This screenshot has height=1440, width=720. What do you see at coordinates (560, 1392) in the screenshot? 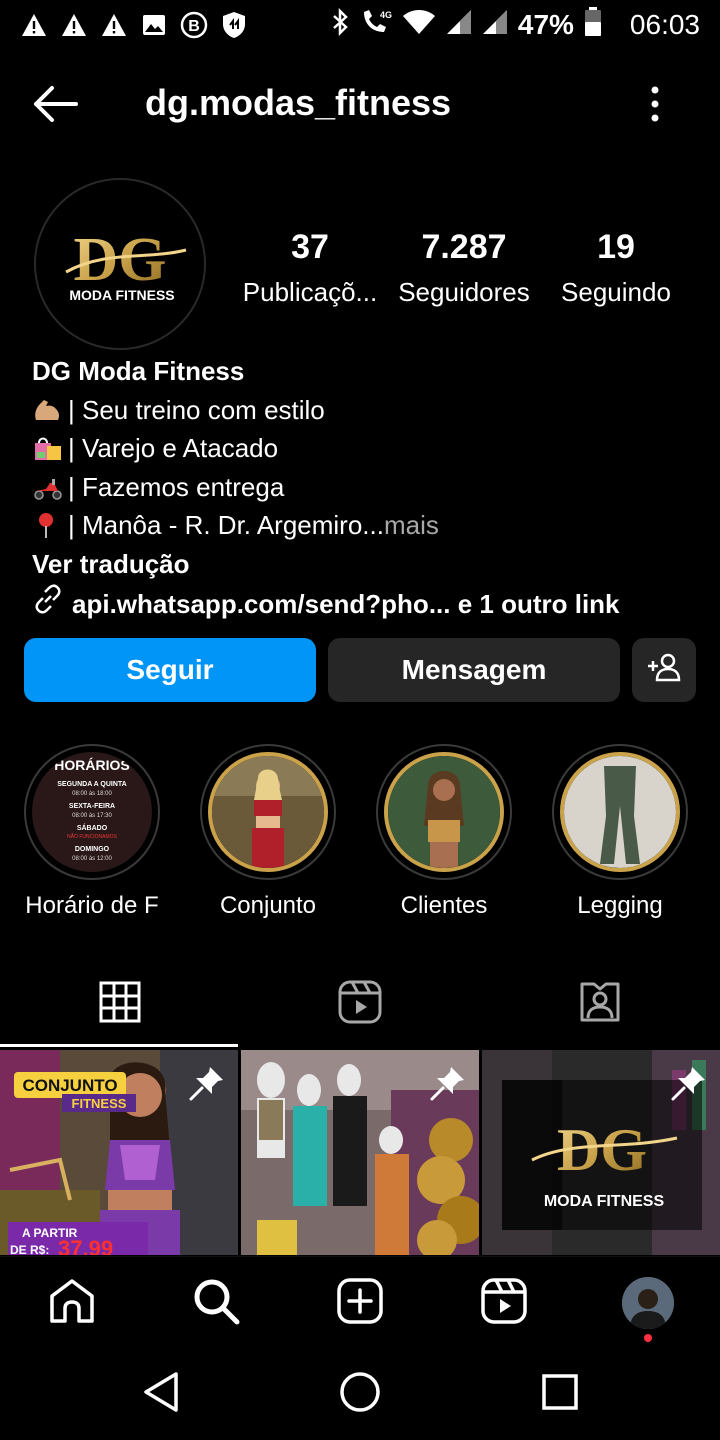
I see `recents-icon` at bounding box center [560, 1392].